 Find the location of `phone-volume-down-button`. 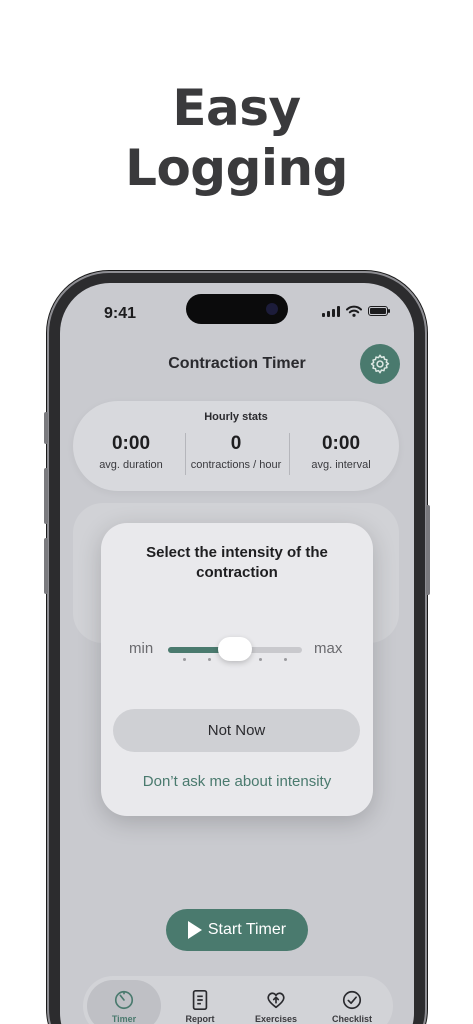

phone-volume-down-button is located at coordinates (46, 566).